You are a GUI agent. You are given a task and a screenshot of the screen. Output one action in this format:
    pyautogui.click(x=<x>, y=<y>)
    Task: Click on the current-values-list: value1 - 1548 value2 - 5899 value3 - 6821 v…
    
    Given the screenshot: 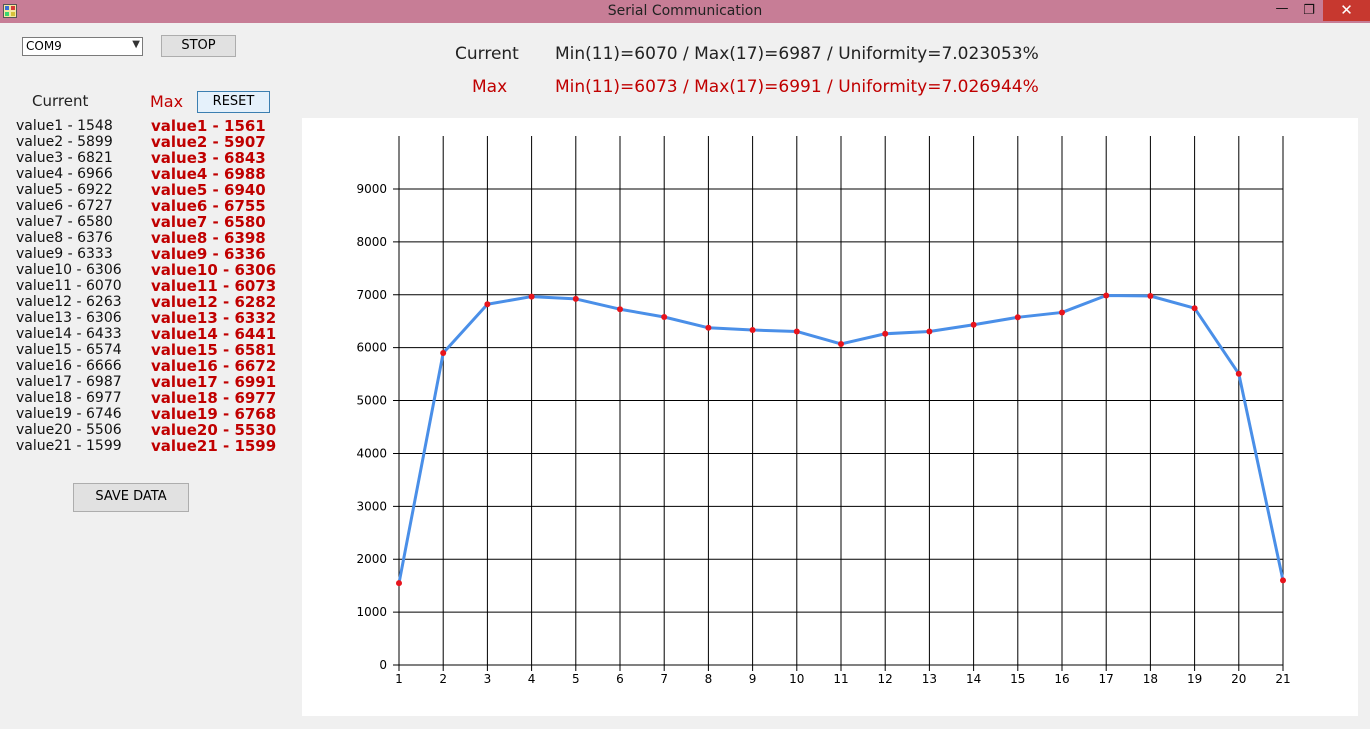 What is the action you would take?
    pyautogui.click(x=69, y=286)
    